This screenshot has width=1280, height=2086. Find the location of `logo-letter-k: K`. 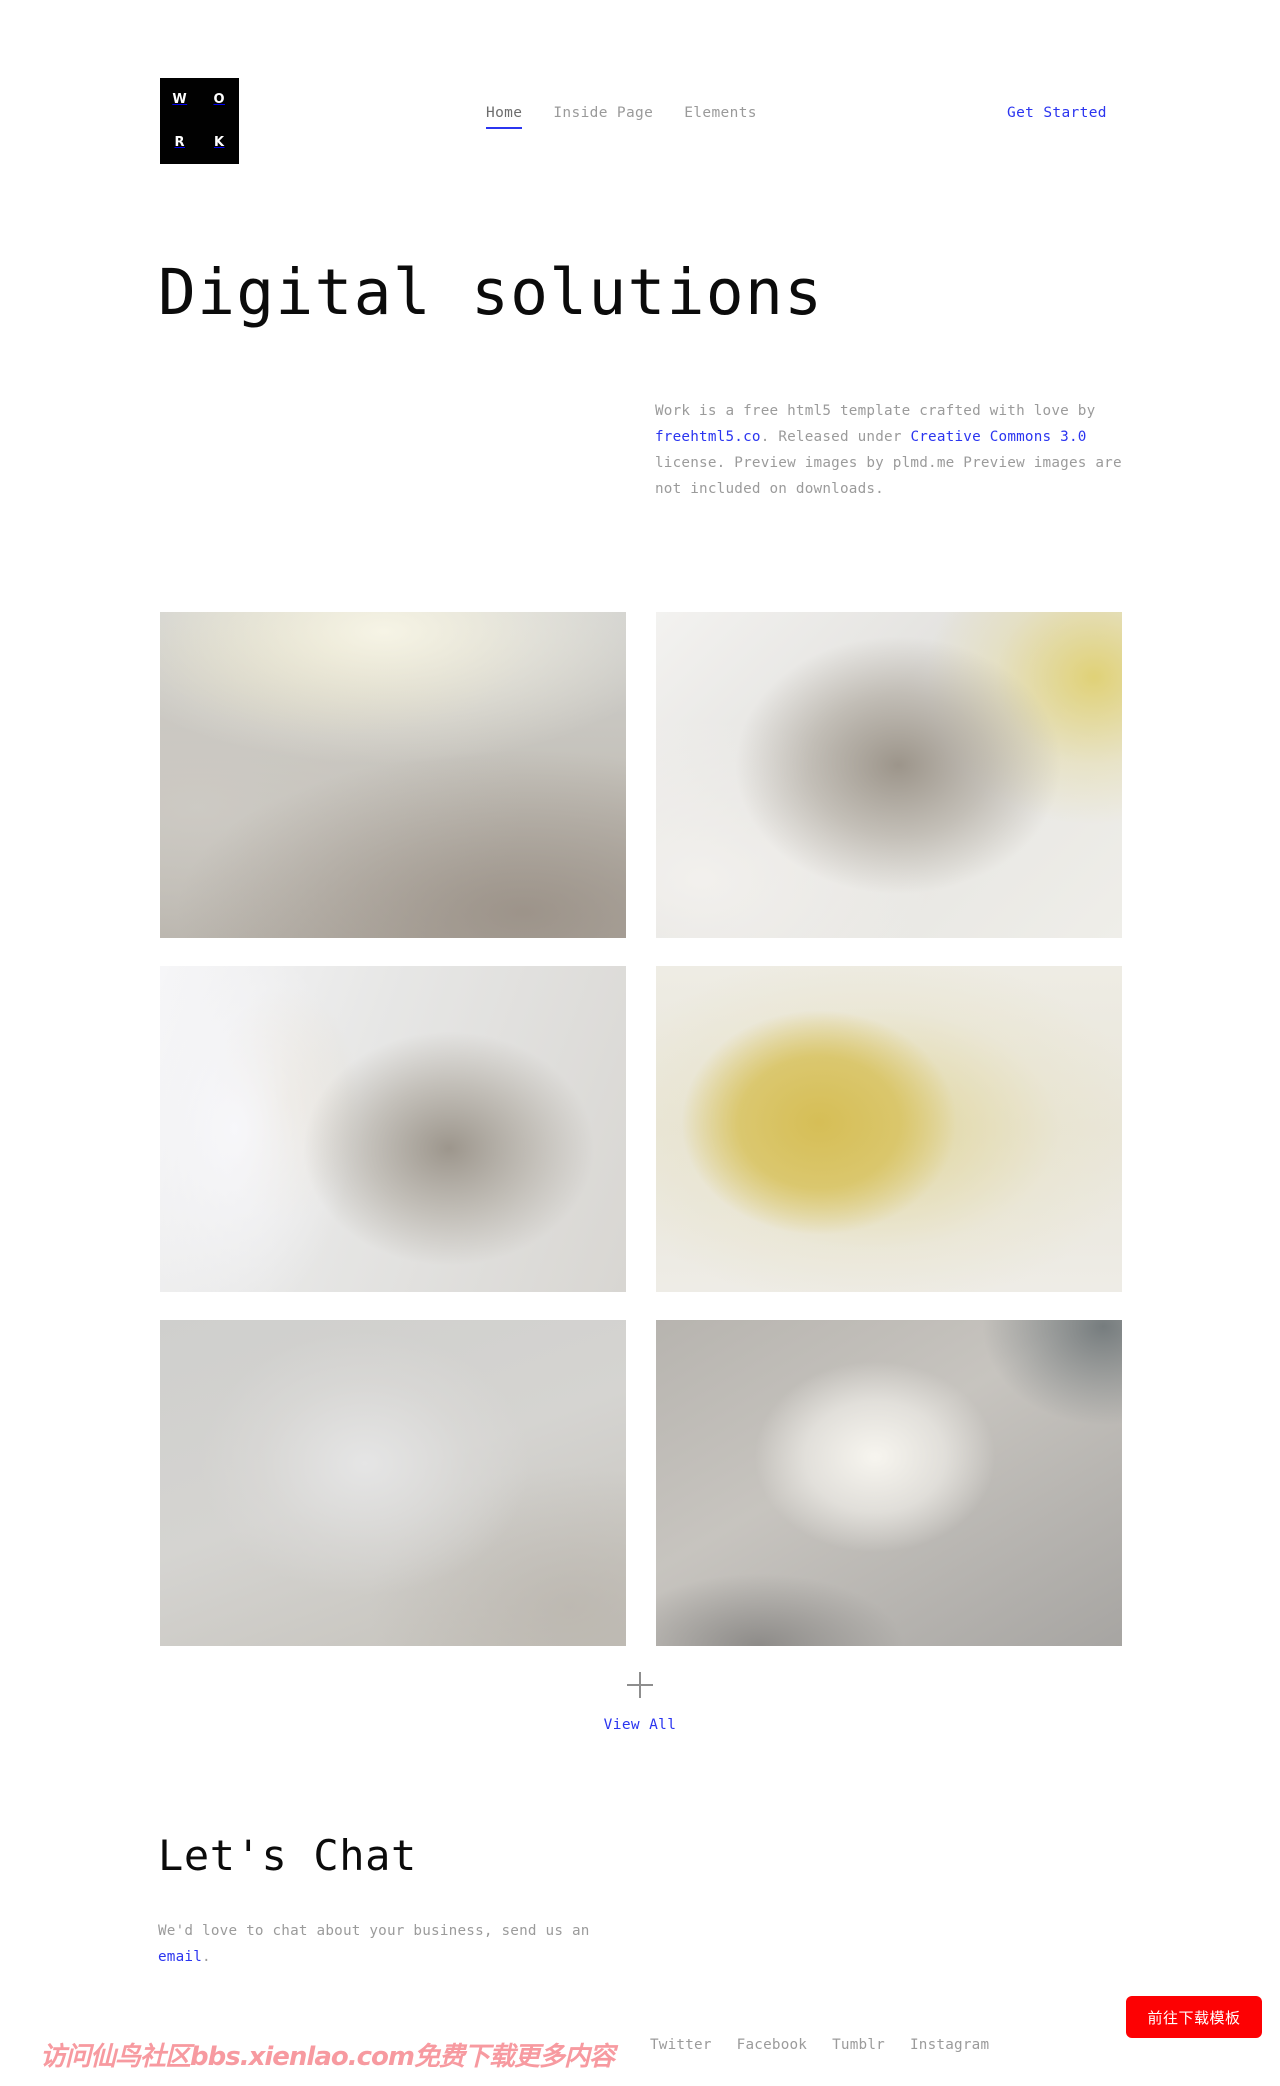

logo-letter-k: K is located at coordinates (219, 142).